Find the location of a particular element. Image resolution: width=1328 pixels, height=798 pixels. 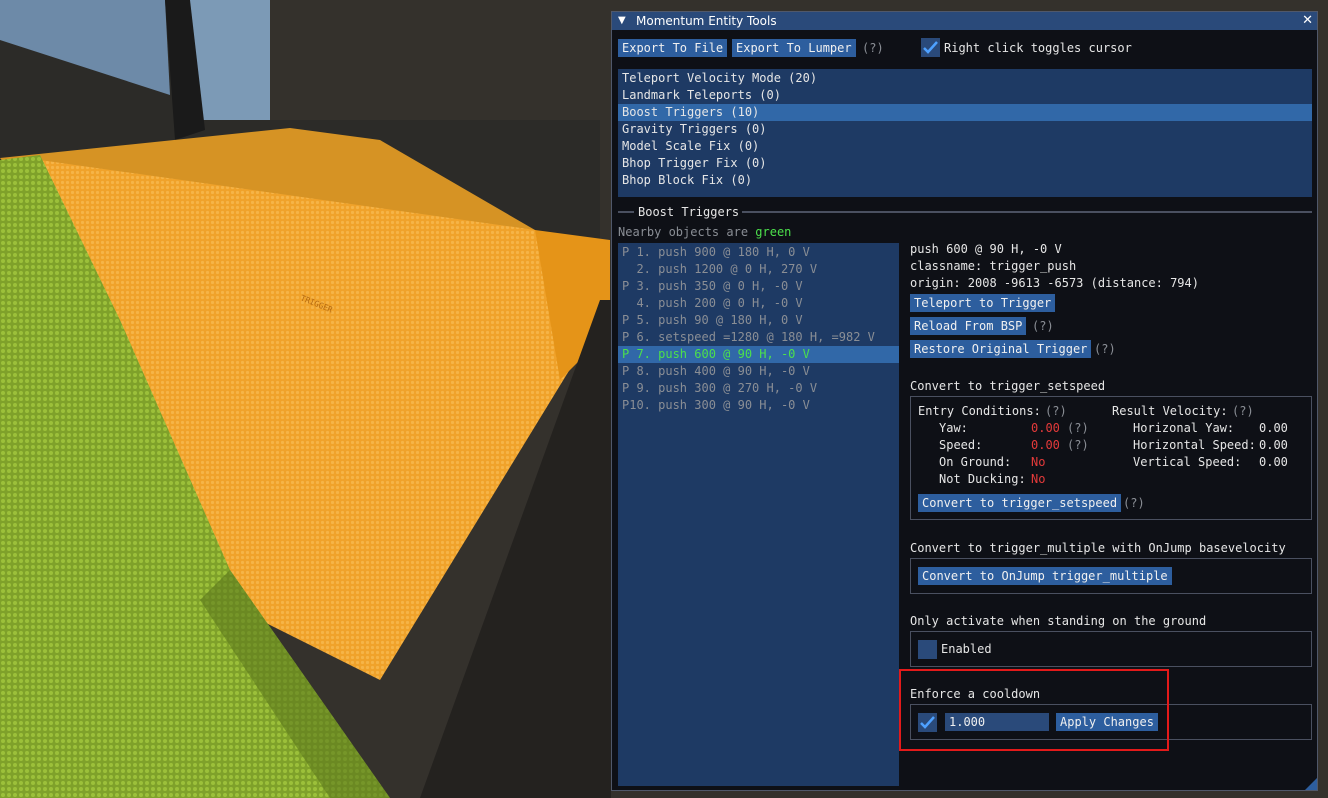

collapse-triangle-icon: ▼ is located at coordinates (622, 21).